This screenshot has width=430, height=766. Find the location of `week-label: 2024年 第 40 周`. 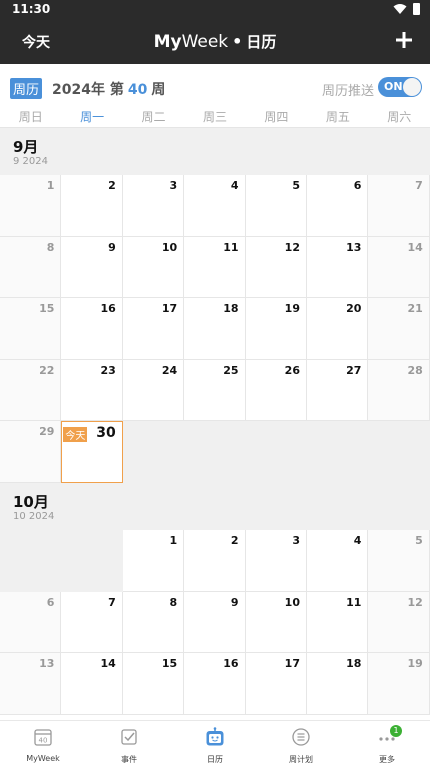

week-label: 2024年 第 40 周 is located at coordinates (108, 89).